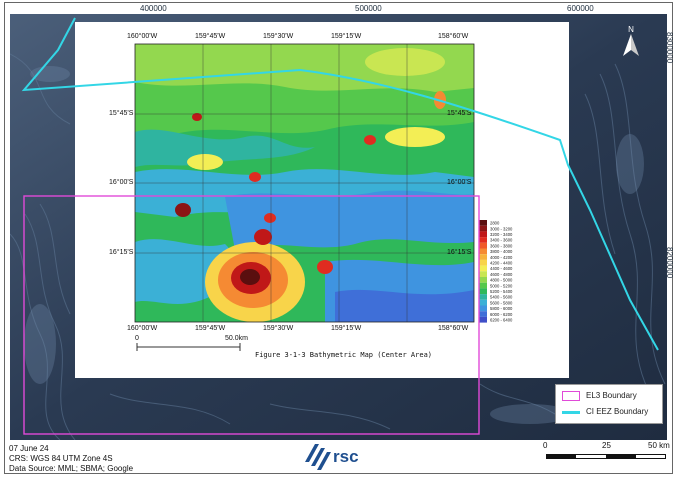  I want to click on grid-label-top-1: 400000, so click(153, 8).